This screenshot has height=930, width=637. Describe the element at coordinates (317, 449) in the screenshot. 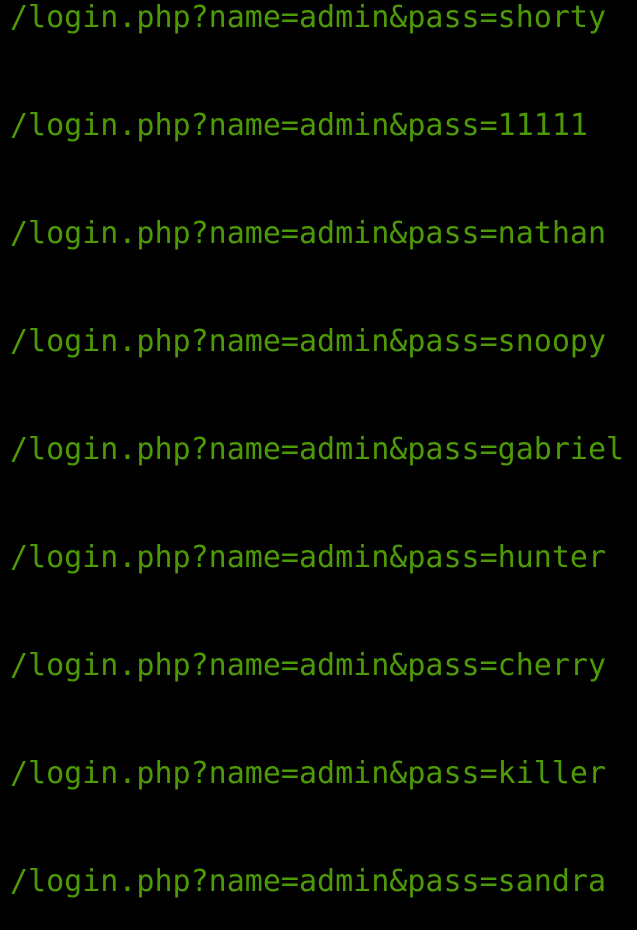

I see `log-line: /login.php?name=admin&pass=gabriel` at that location.